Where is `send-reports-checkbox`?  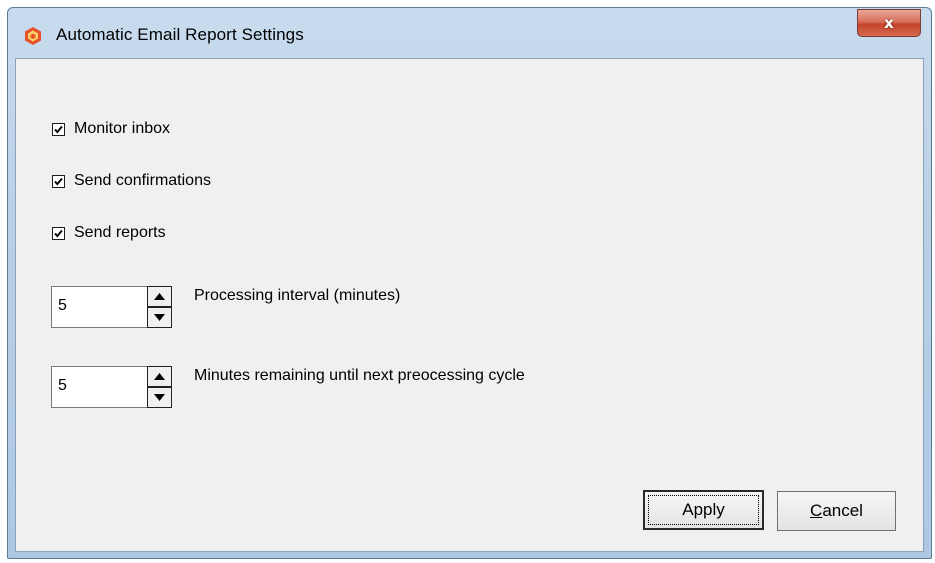
send-reports-checkbox is located at coordinates (58, 233).